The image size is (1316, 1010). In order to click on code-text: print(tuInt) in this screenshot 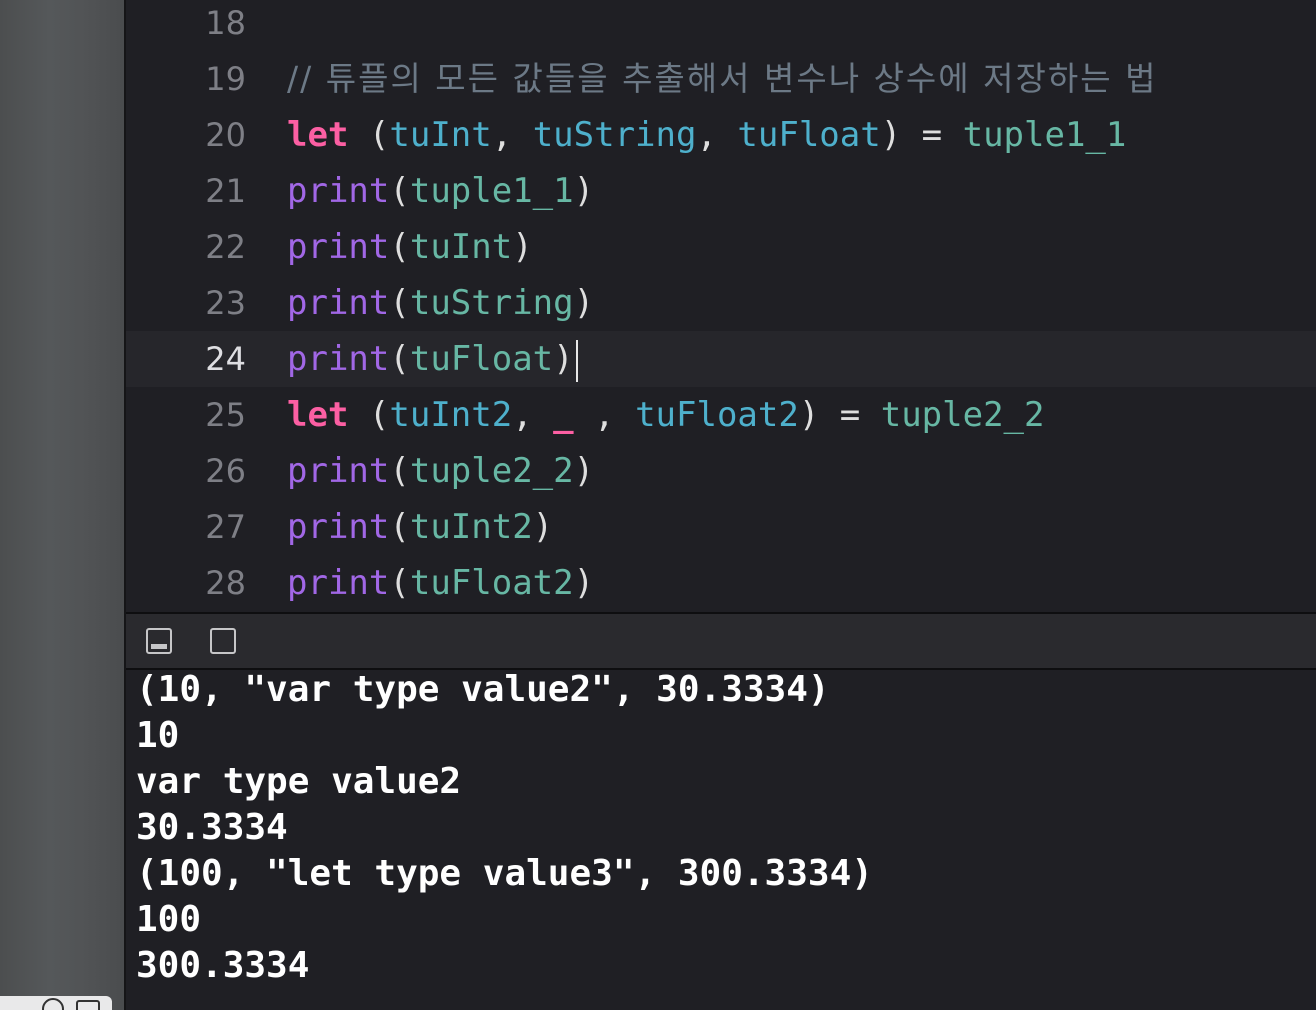, I will do `click(410, 247)`.